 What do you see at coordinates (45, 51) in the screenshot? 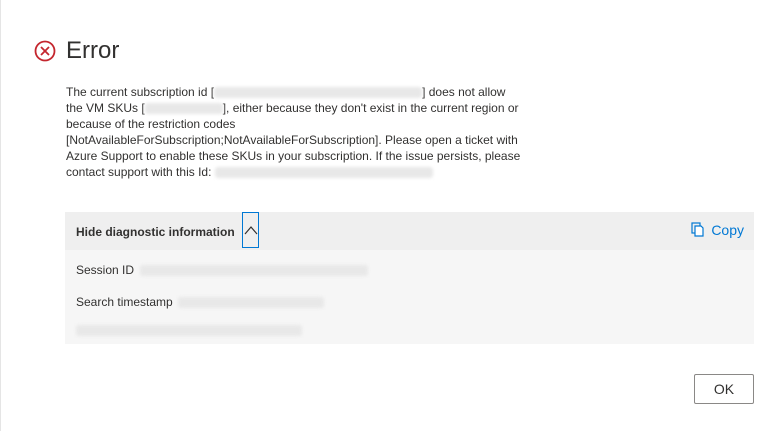
I see `error-circle-icon` at bounding box center [45, 51].